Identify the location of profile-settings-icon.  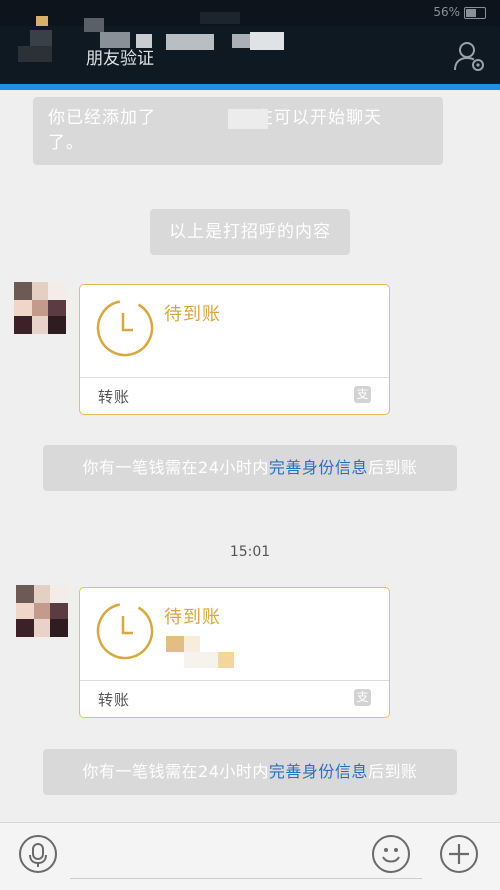
(469, 56).